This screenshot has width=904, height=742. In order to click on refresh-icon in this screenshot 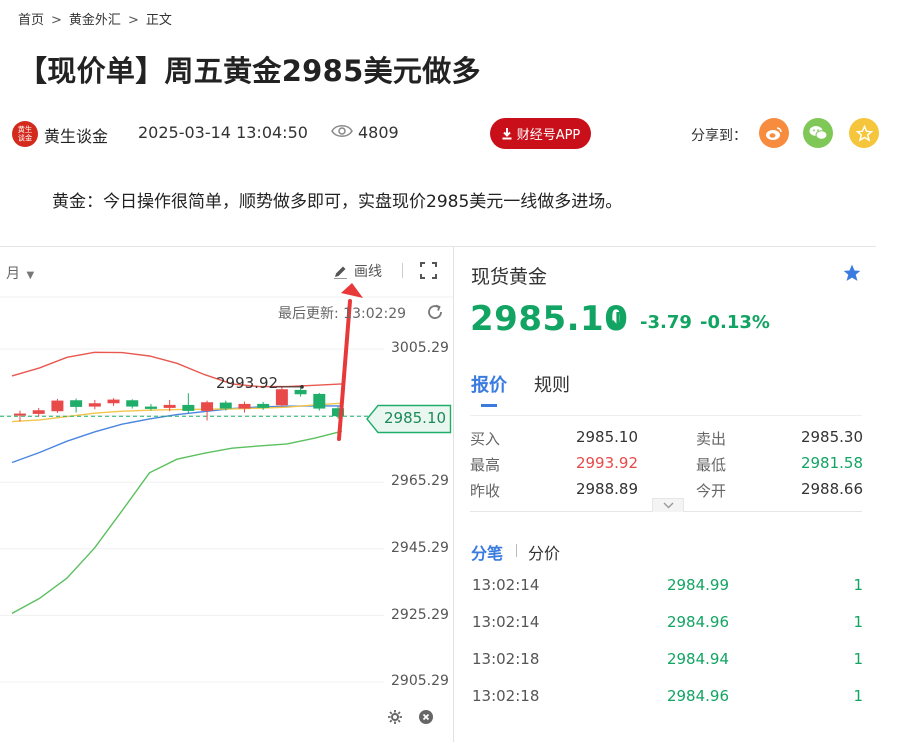, I will do `click(435, 314)`.